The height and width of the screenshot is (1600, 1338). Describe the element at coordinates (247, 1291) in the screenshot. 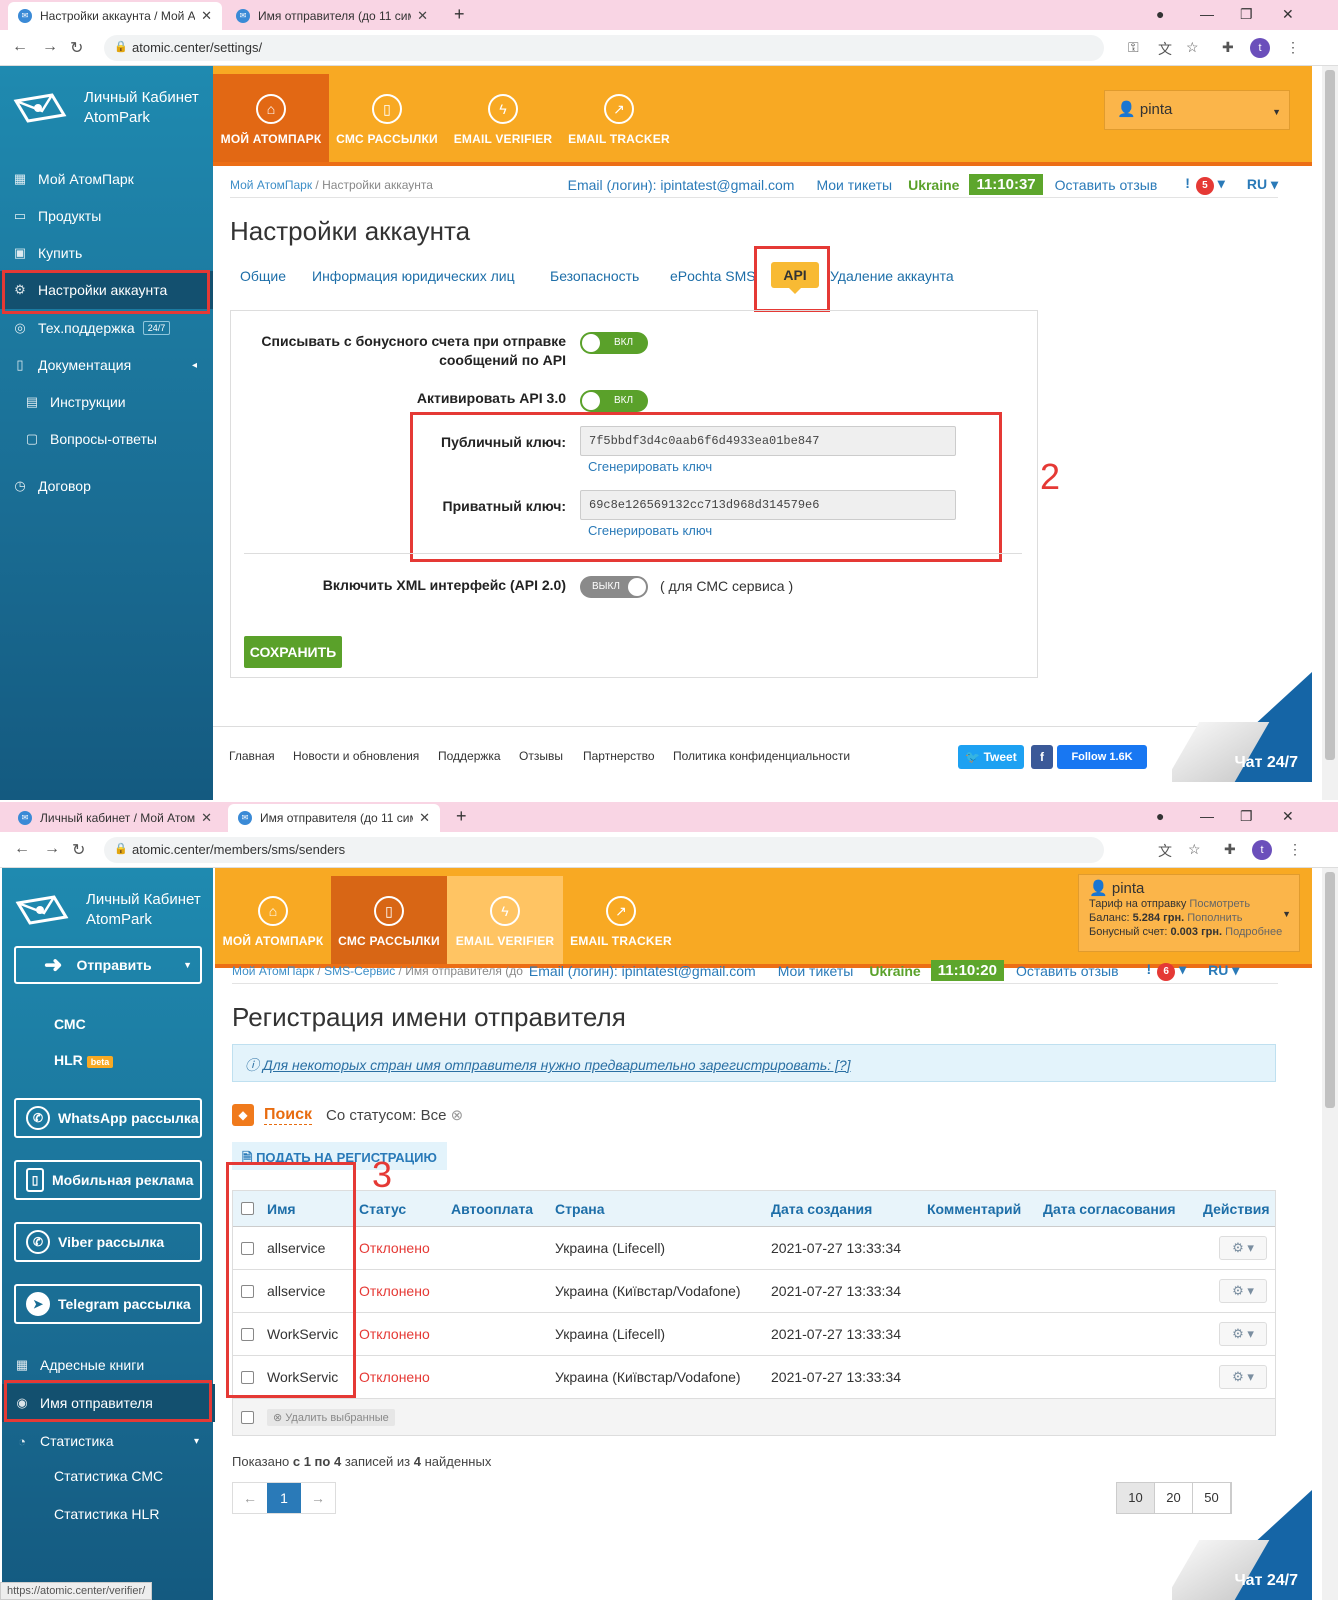

I see `row-checkbox` at that location.